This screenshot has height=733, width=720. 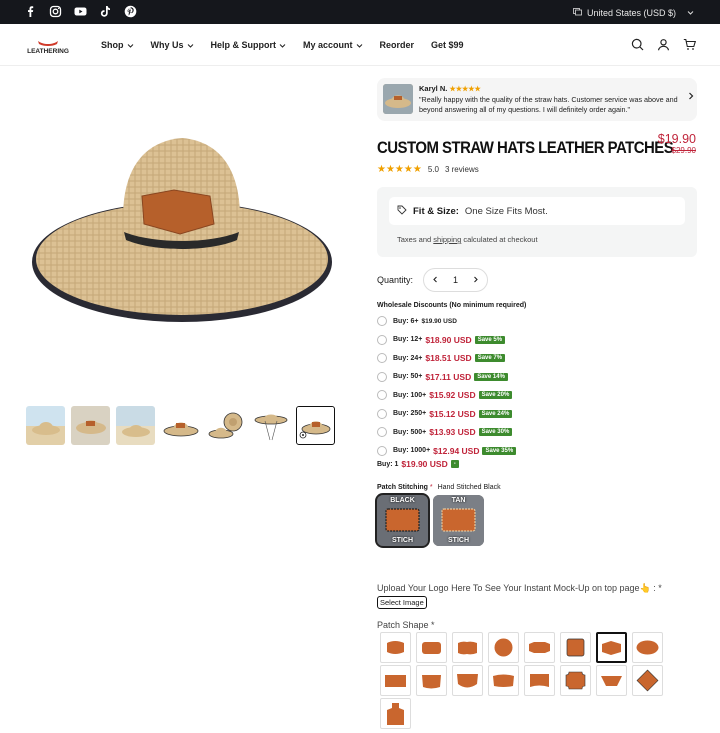 I want to click on nav-reorder: Reorder, so click(x=397, y=45).